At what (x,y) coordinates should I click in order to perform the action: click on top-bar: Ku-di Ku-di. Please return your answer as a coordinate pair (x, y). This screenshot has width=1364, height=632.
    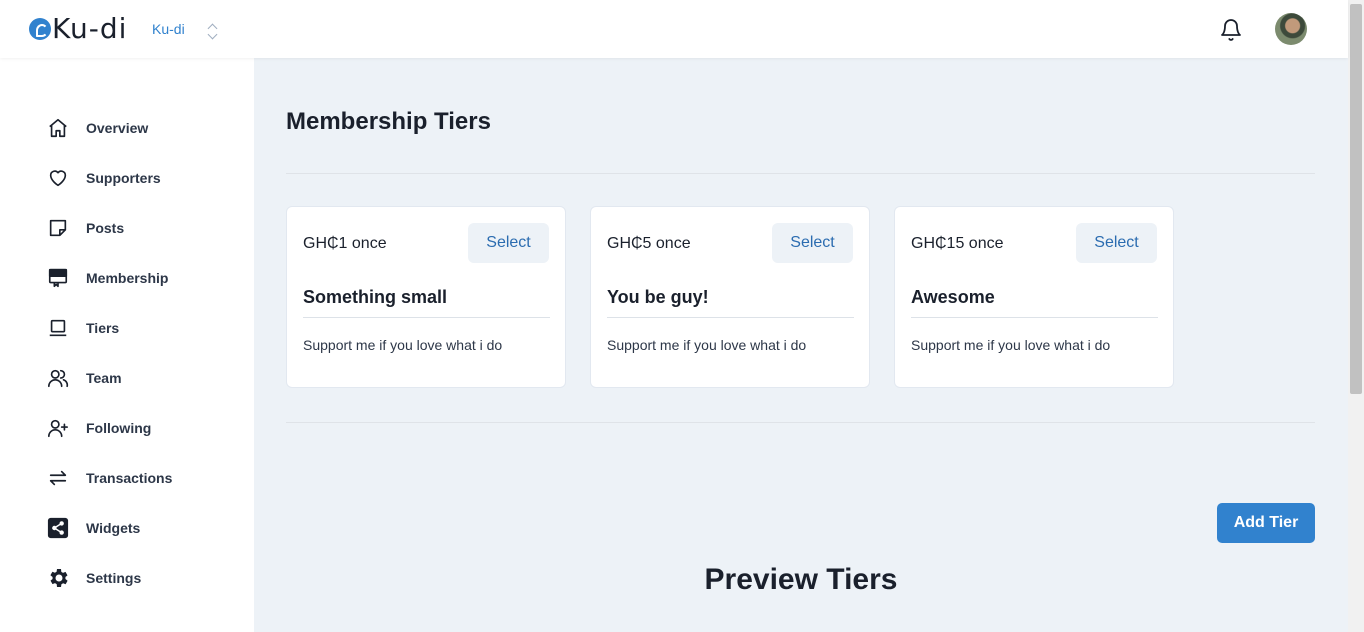
    Looking at the image, I should click on (674, 29).